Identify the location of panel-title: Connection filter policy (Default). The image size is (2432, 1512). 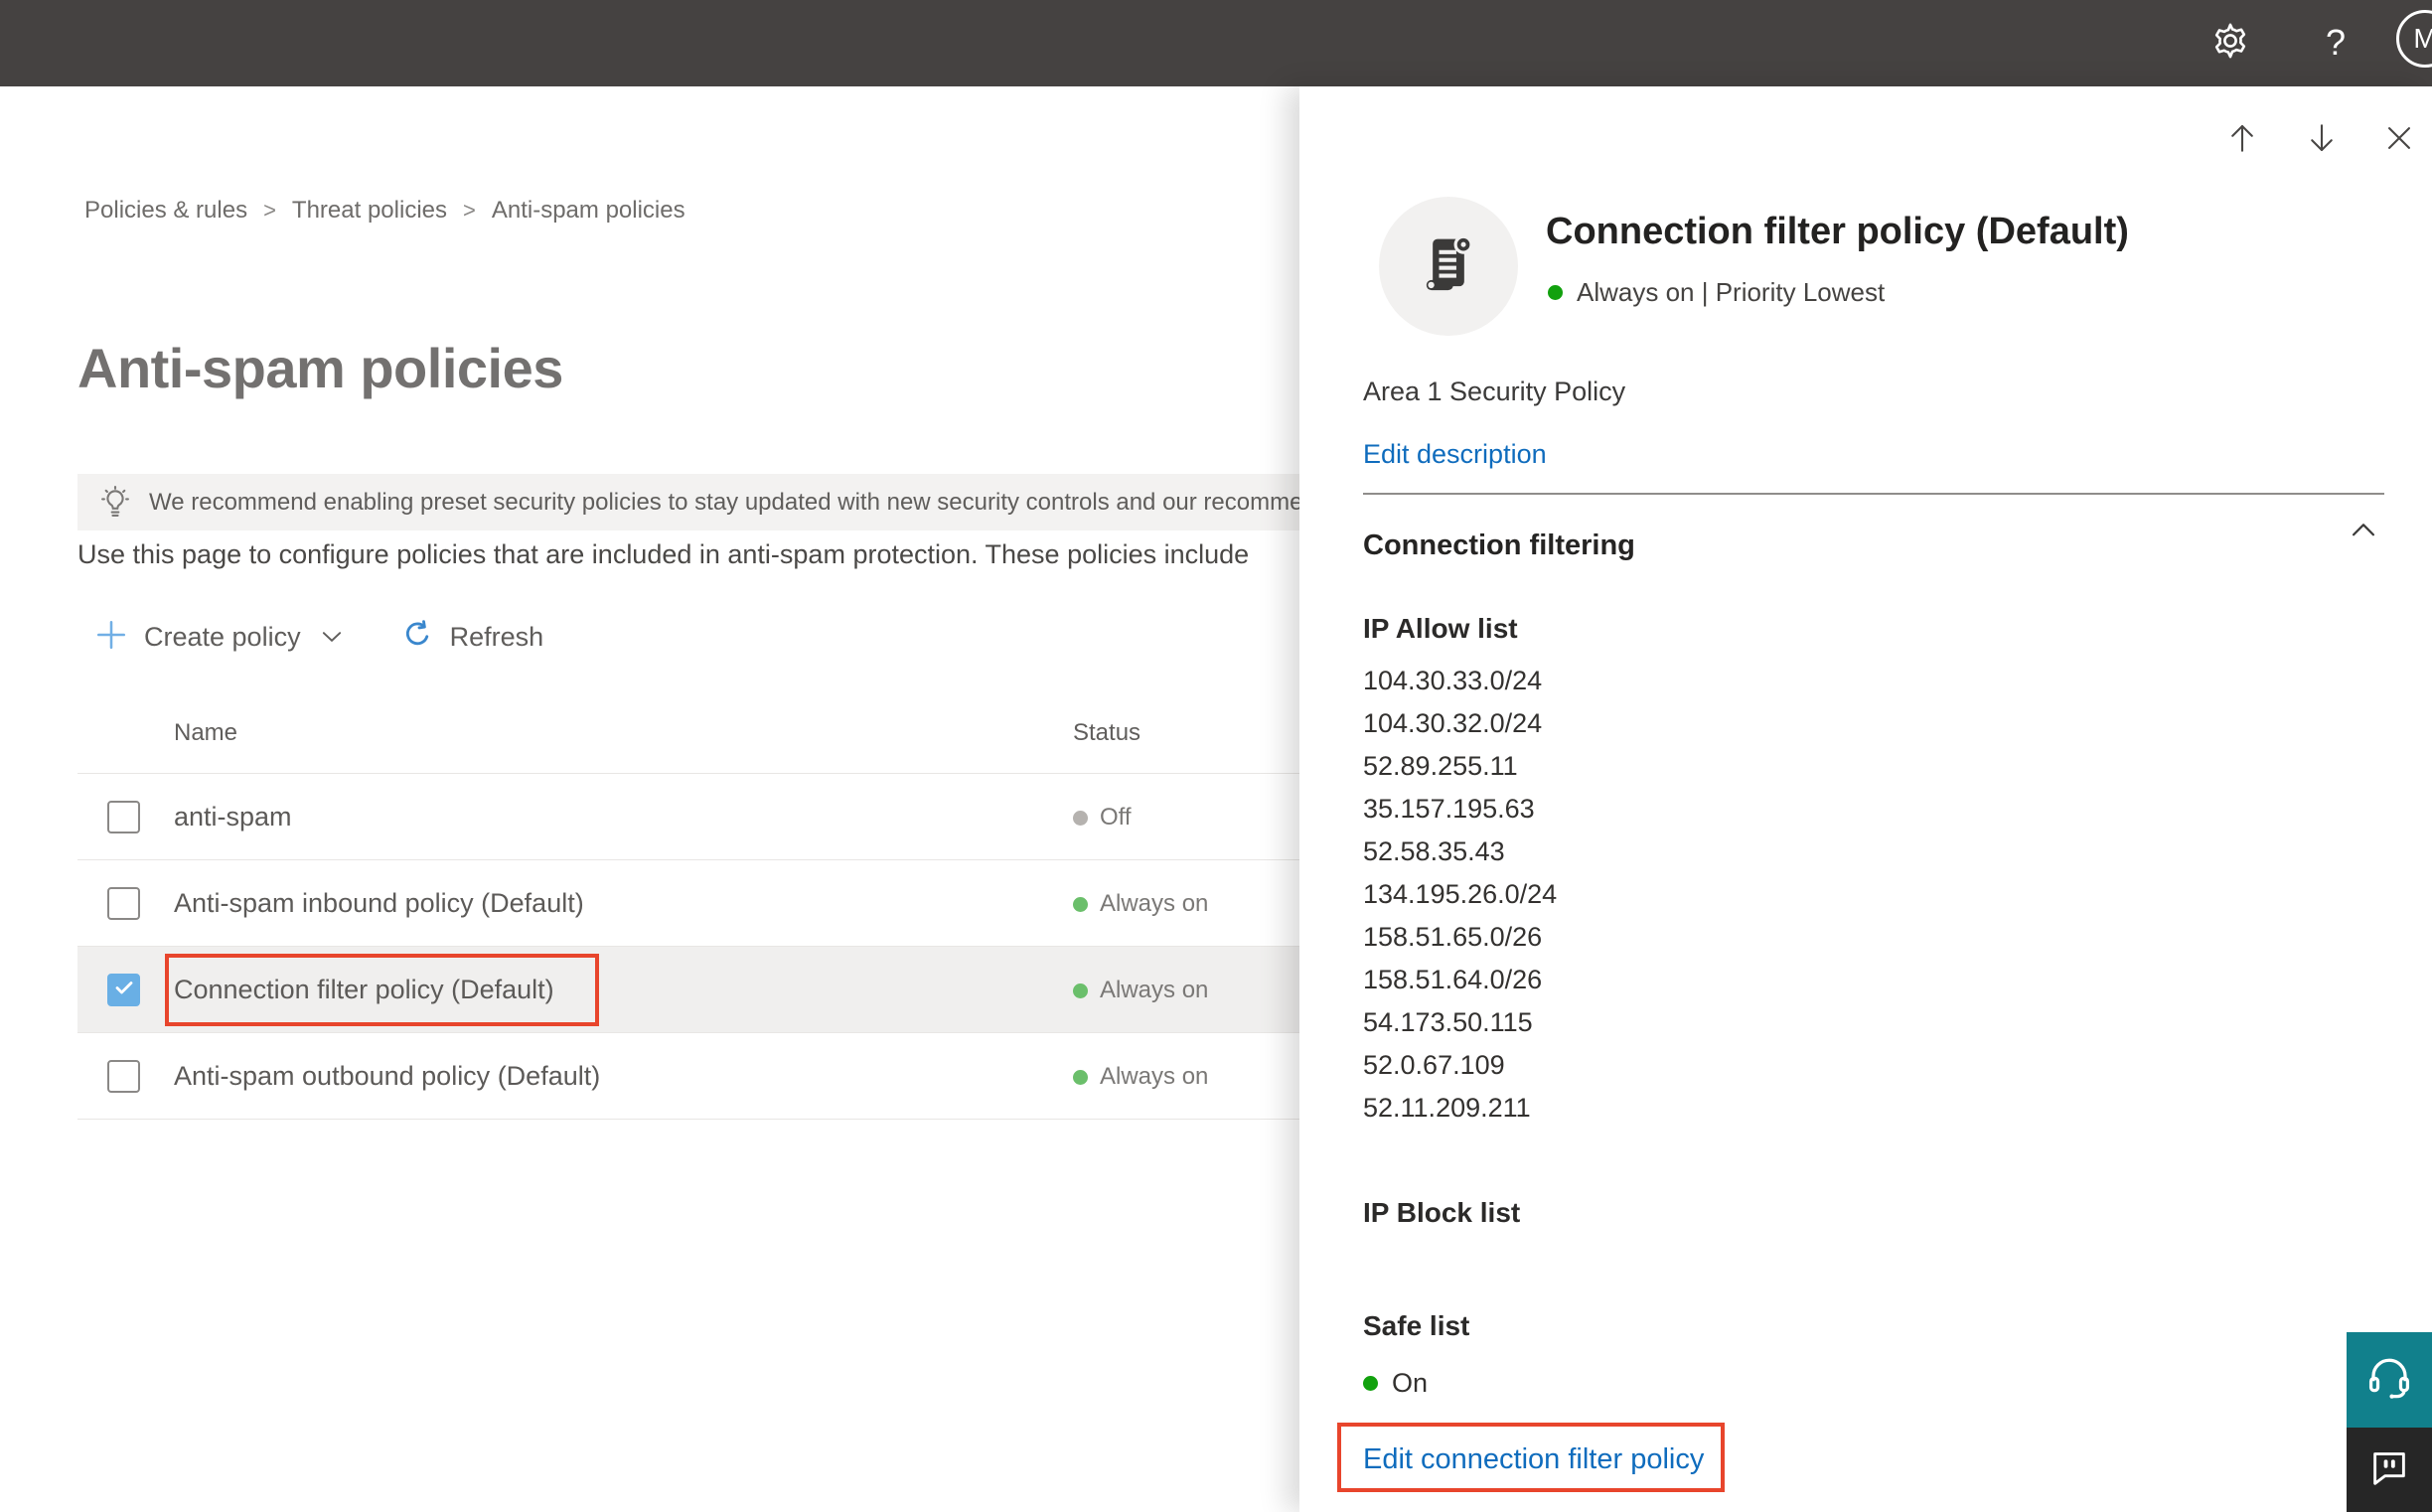
(1837, 231).